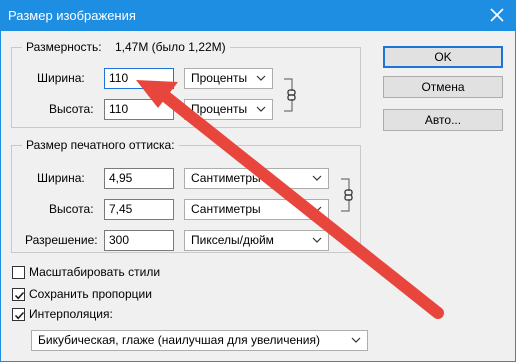 This screenshot has width=516, height=362. I want to click on constrain-proportions-label: Сохранить пропорции, so click(90, 294).